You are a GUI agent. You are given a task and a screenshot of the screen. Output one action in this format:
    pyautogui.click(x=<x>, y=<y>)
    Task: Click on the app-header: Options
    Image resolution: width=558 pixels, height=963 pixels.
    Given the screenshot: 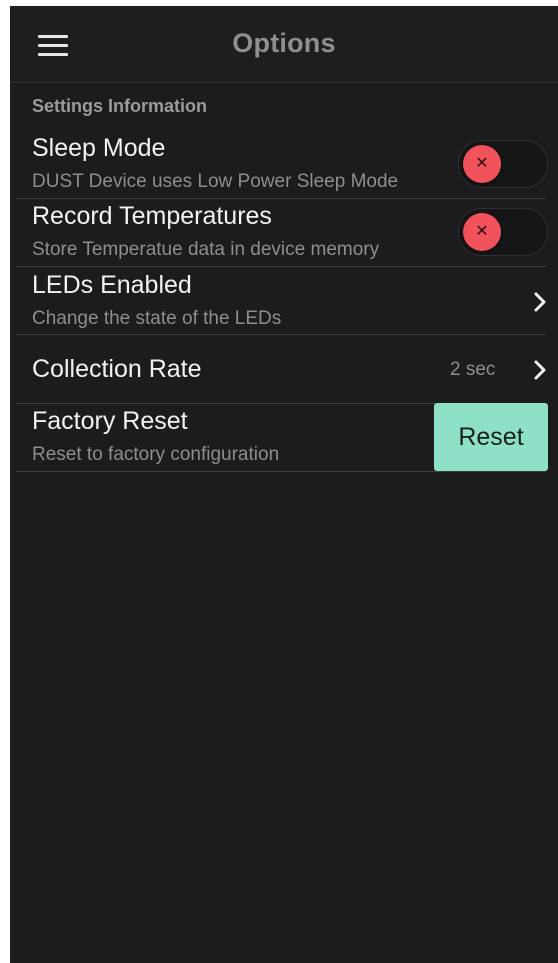 What is the action you would take?
    pyautogui.click(x=284, y=44)
    